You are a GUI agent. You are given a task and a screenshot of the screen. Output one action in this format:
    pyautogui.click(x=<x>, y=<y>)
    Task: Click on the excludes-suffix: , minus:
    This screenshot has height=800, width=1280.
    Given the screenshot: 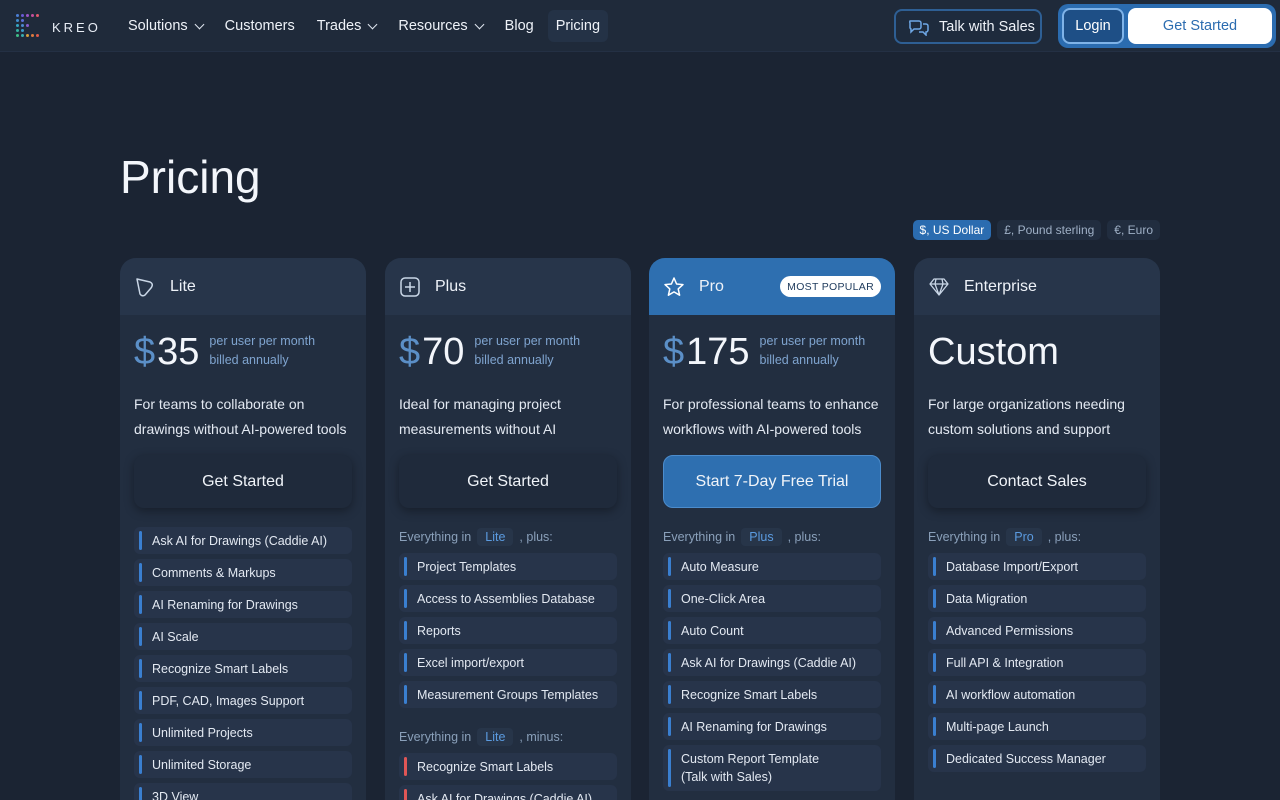 What is the action you would take?
    pyautogui.click(x=541, y=737)
    